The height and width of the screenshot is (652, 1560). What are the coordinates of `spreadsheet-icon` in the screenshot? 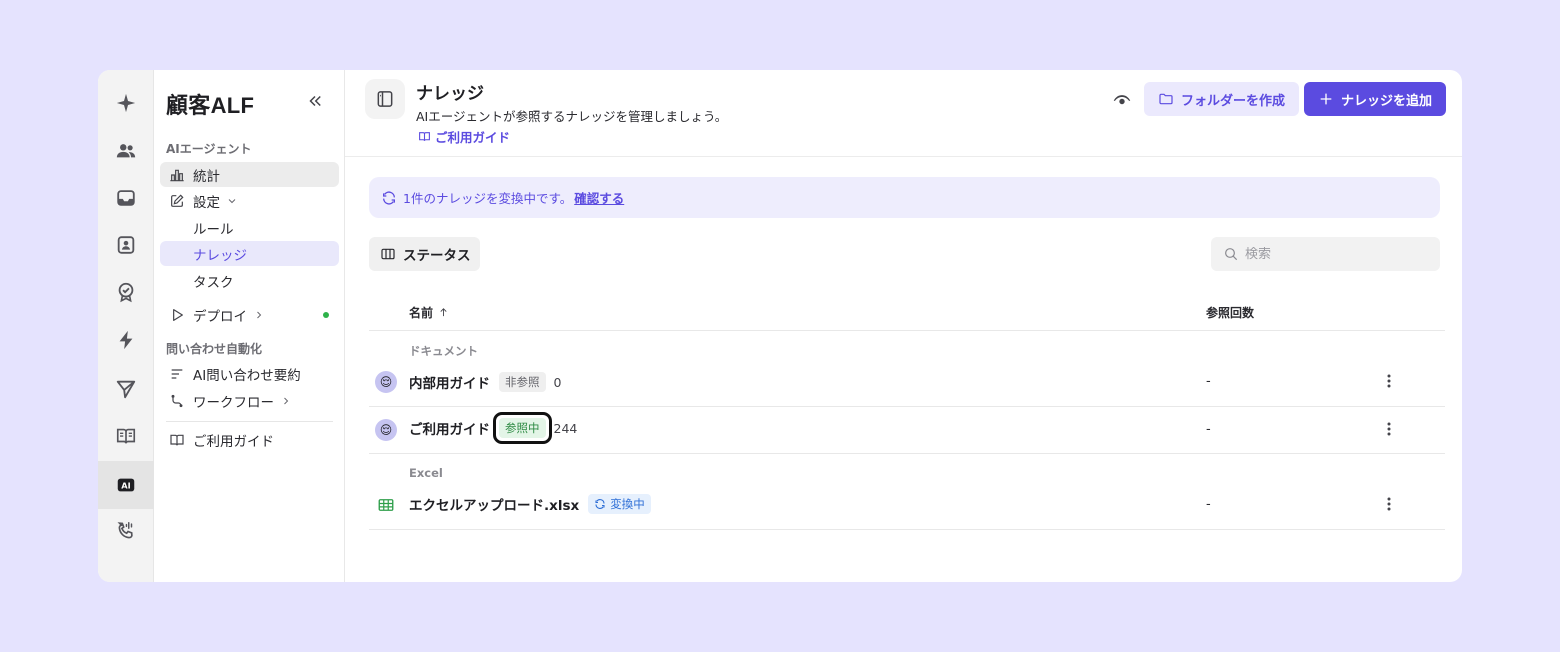 It's located at (386, 505).